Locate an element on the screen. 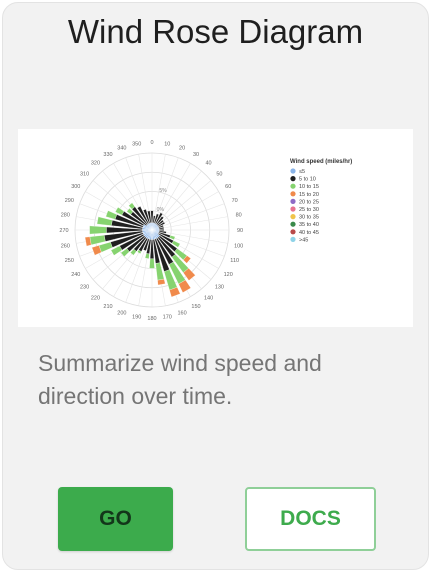  angle-label: 120 is located at coordinates (228, 275).